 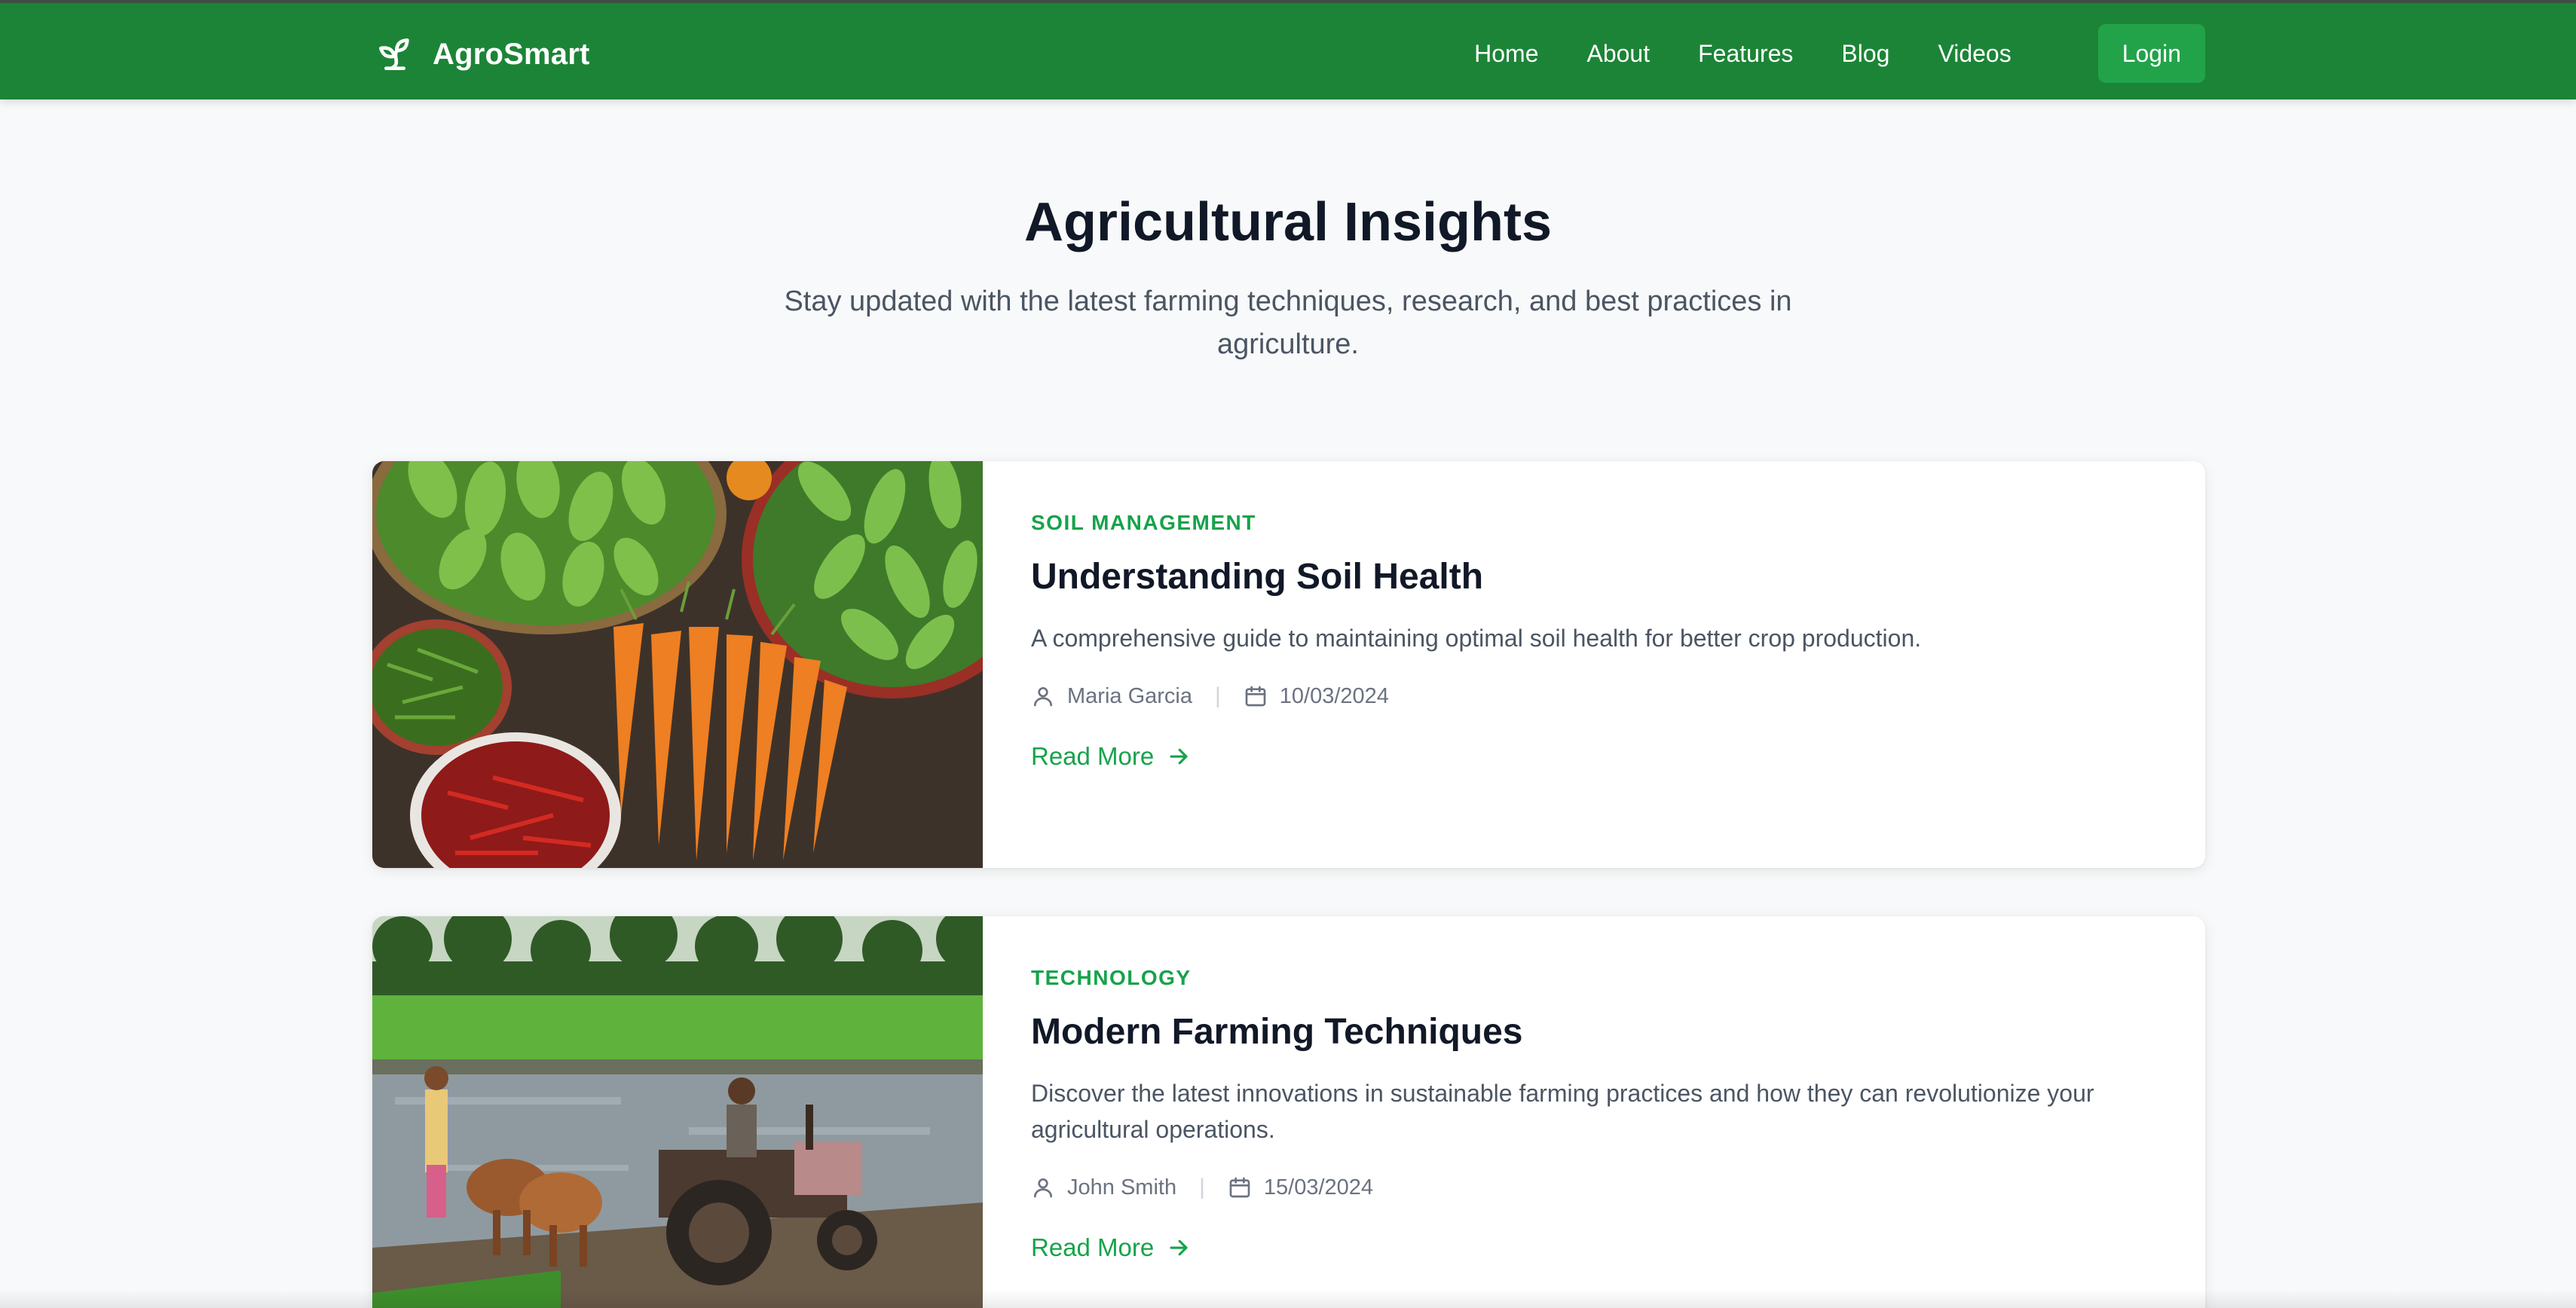 What do you see at coordinates (512, 54) in the screenshot?
I see `brand-name: AgroSmart` at bounding box center [512, 54].